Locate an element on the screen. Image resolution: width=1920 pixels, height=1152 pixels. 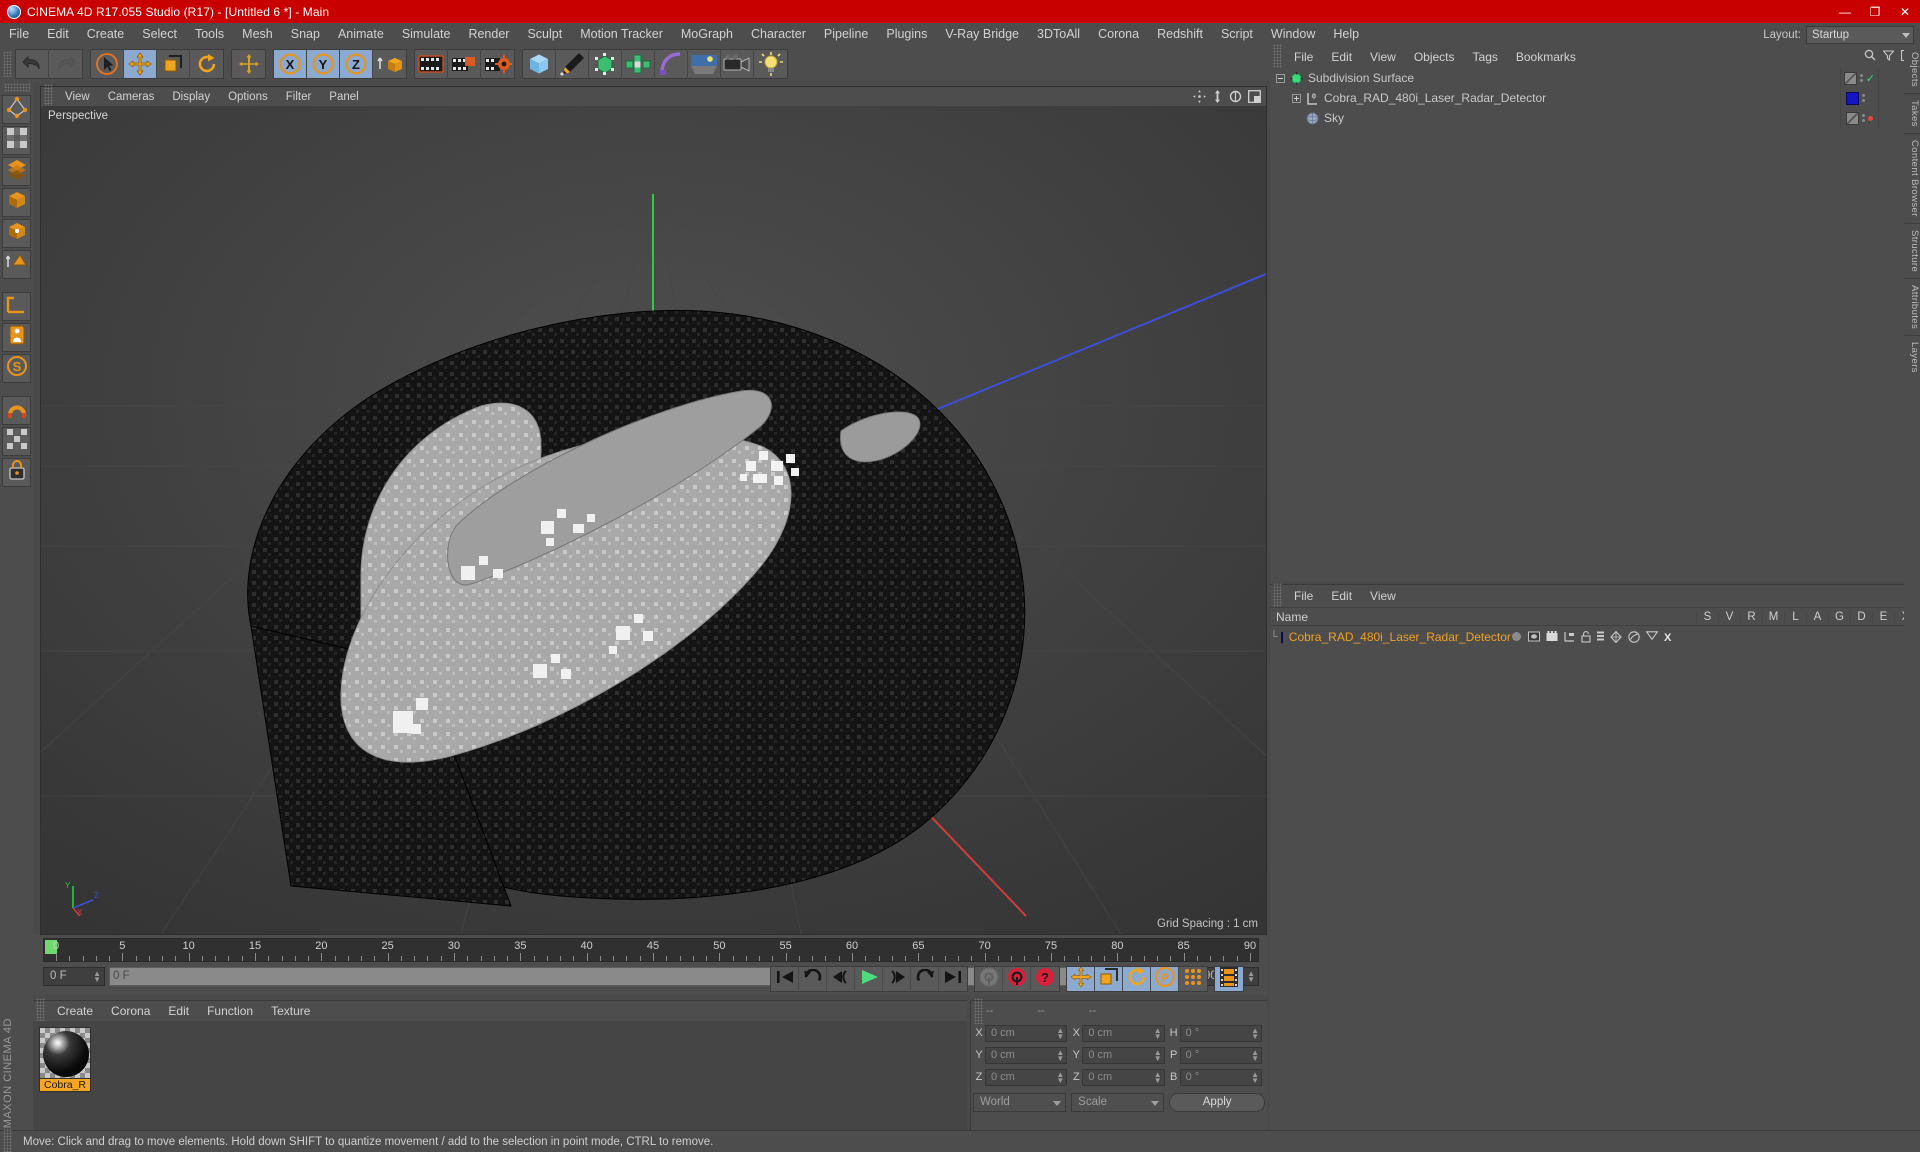
object-tree-row: 0 Cobra_RAD_480i_Laser_Radar_Detector is located at coordinates (1593, 98).